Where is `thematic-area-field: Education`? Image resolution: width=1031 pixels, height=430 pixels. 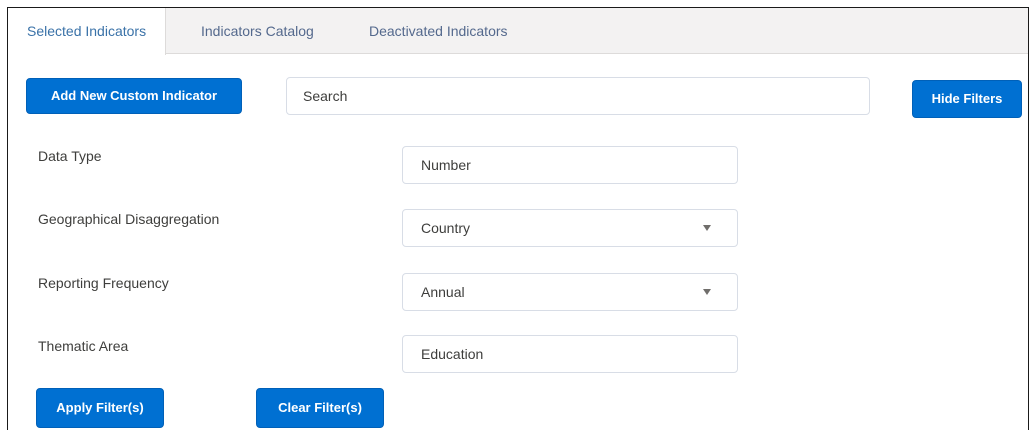 thematic-area-field: Education is located at coordinates (570, 354).